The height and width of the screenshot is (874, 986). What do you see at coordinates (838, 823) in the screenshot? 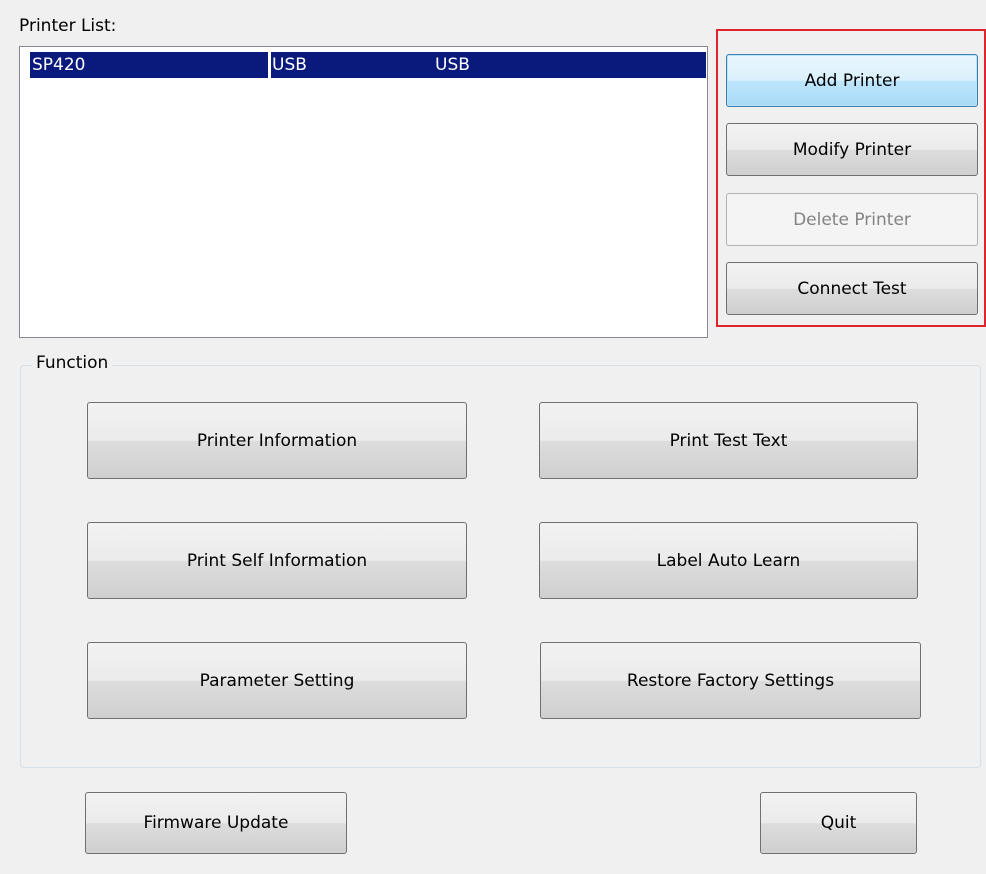
I see `quit-button: Quit` at bounding box center [838, 823].